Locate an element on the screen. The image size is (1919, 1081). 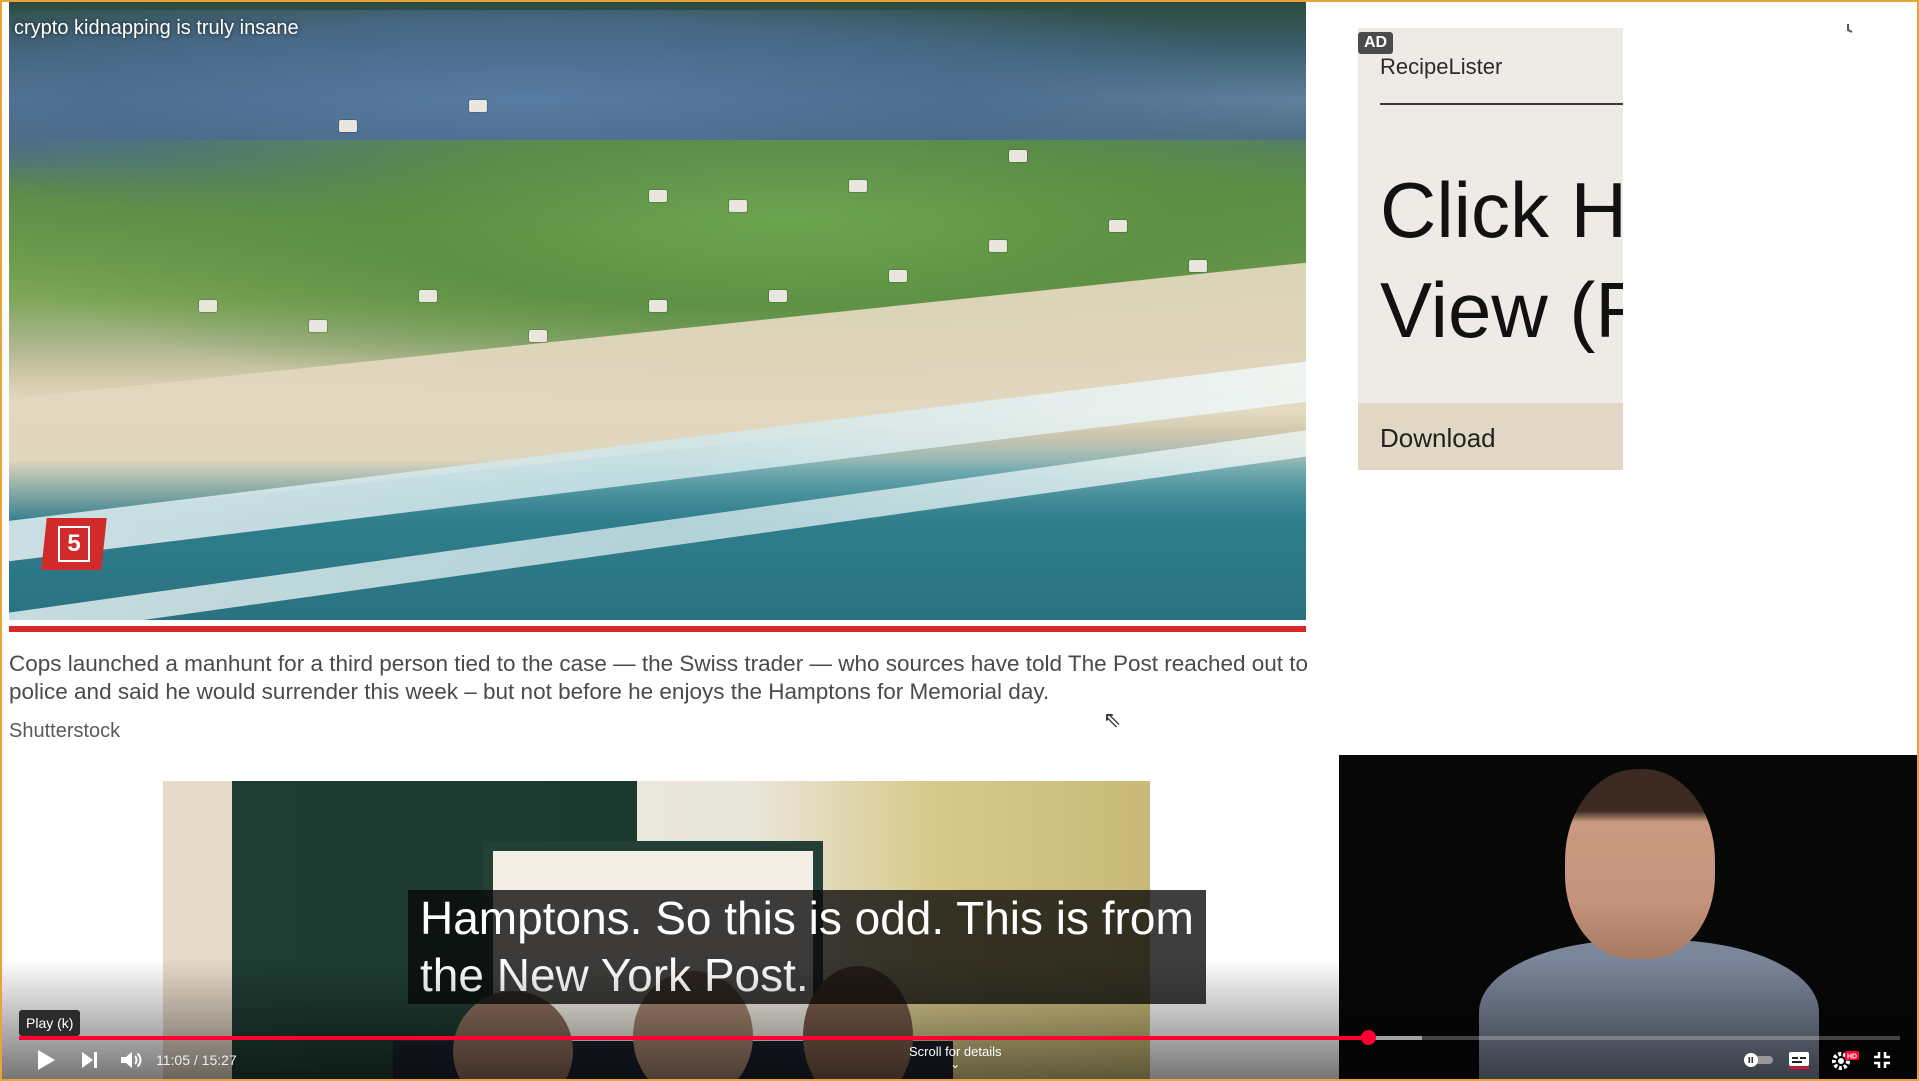
ad-headline-line1: Click H is located at coordinates (1501, 210).